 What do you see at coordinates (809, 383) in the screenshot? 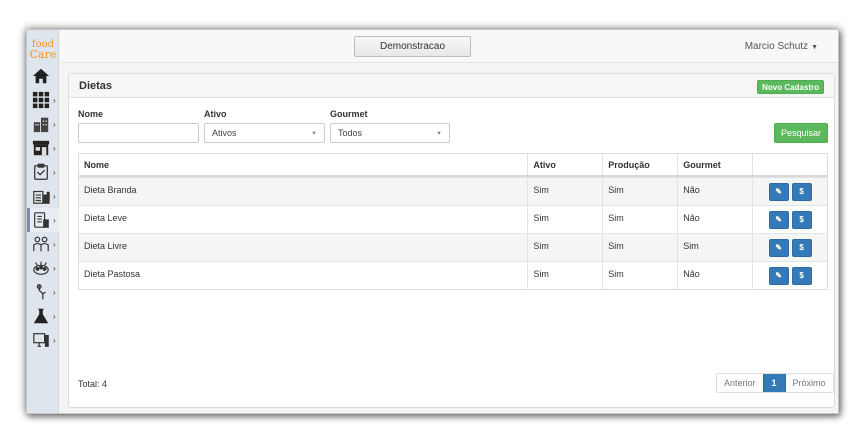
I see `pagination-next: Próximo` at bounding box center [809, 383].